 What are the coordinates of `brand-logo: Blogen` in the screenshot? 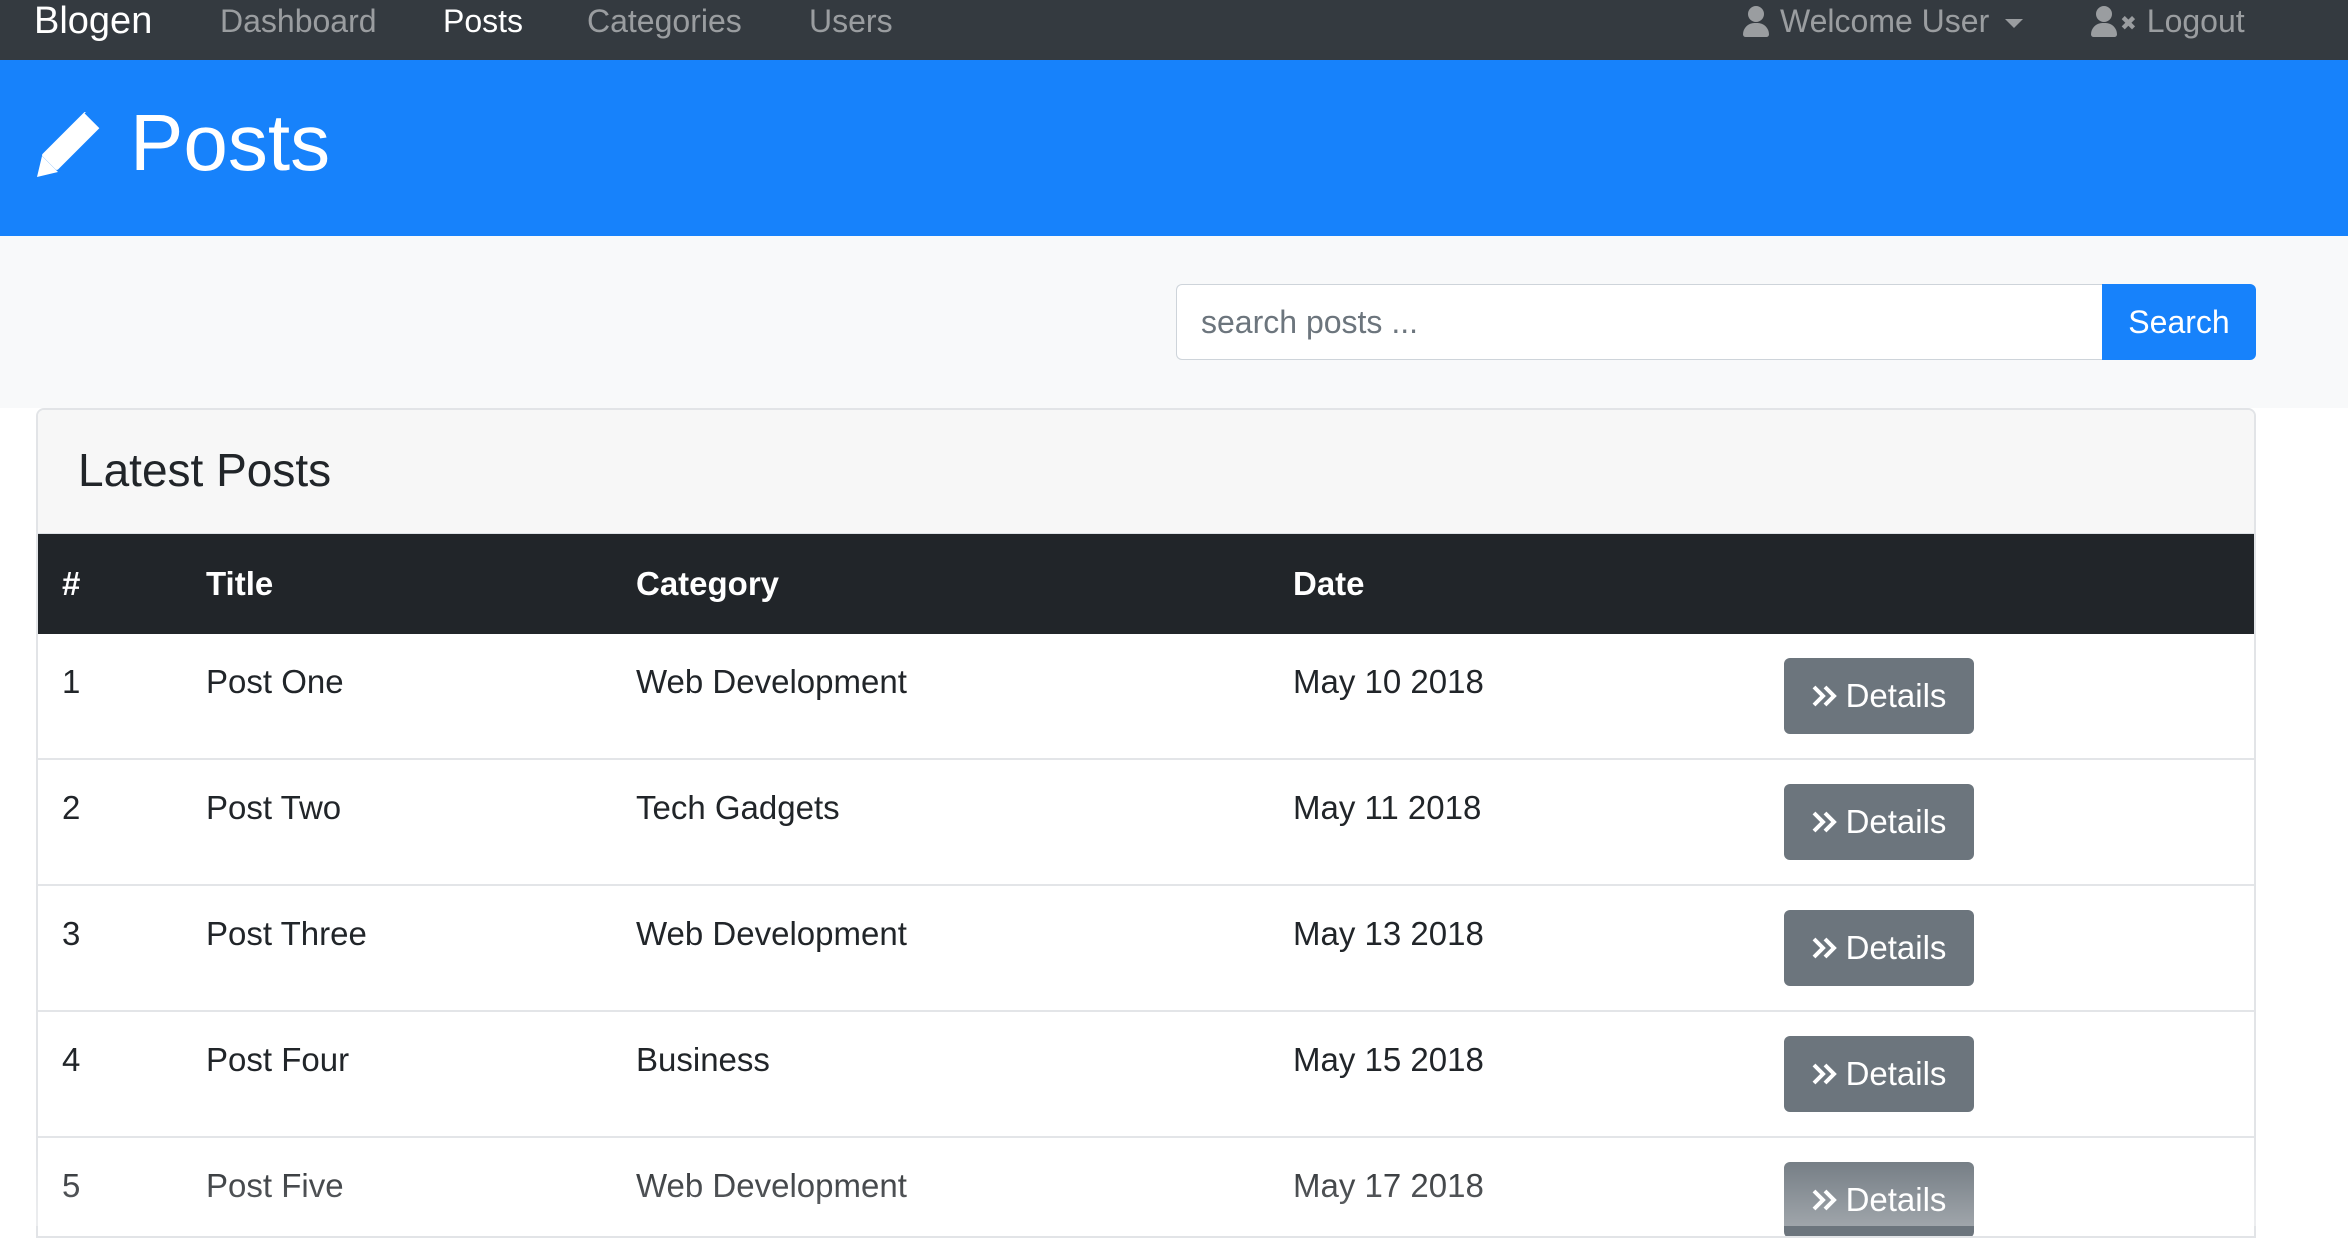 It's located at (93, 21).